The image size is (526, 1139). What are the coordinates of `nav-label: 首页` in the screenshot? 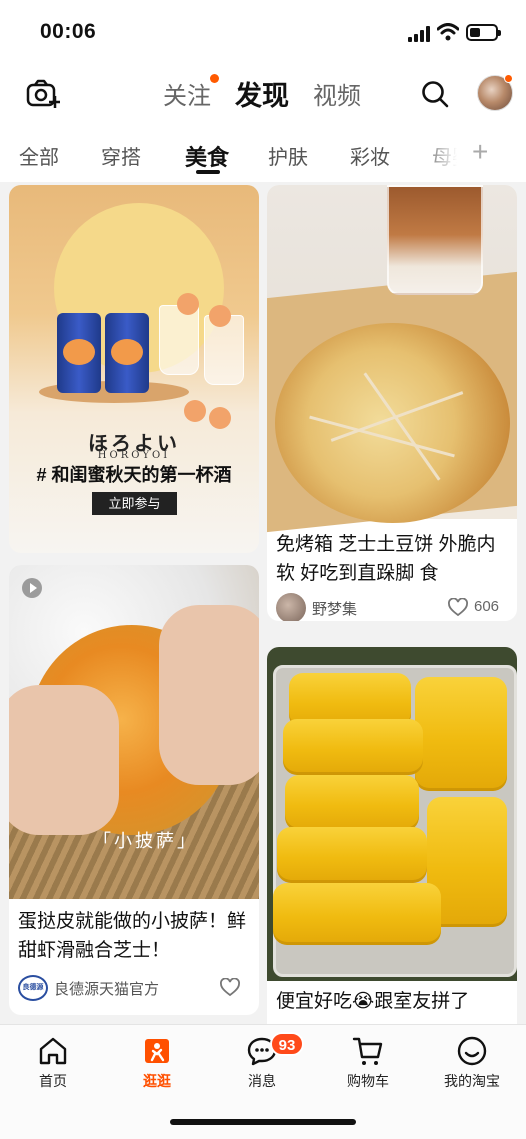 It's located at (53, 1081).